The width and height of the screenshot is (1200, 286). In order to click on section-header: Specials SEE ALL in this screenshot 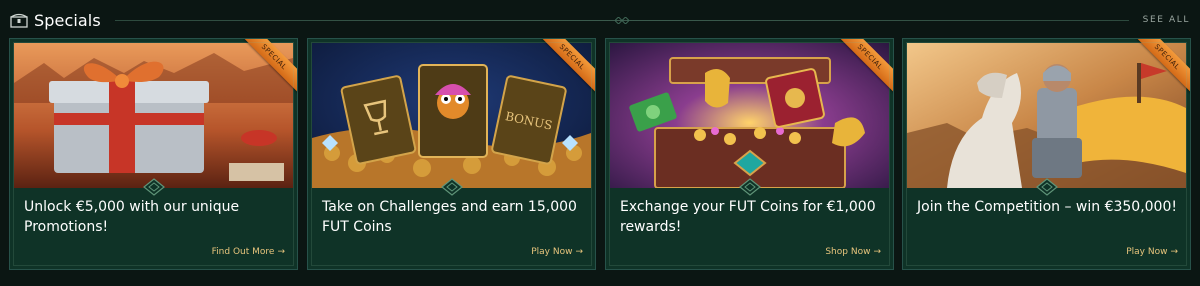, I will do `click(600, 20)`.